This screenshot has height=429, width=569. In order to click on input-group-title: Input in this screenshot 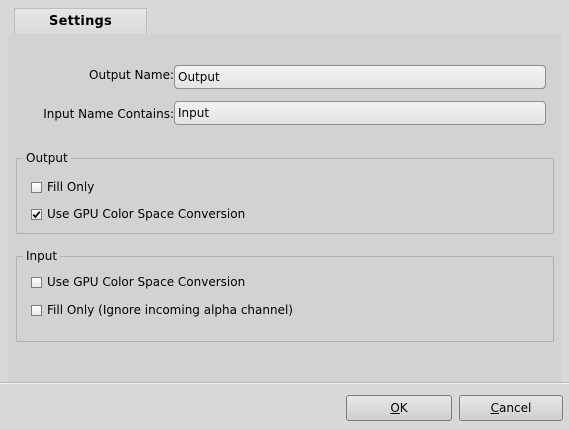, I will do `click(42, 256)`.